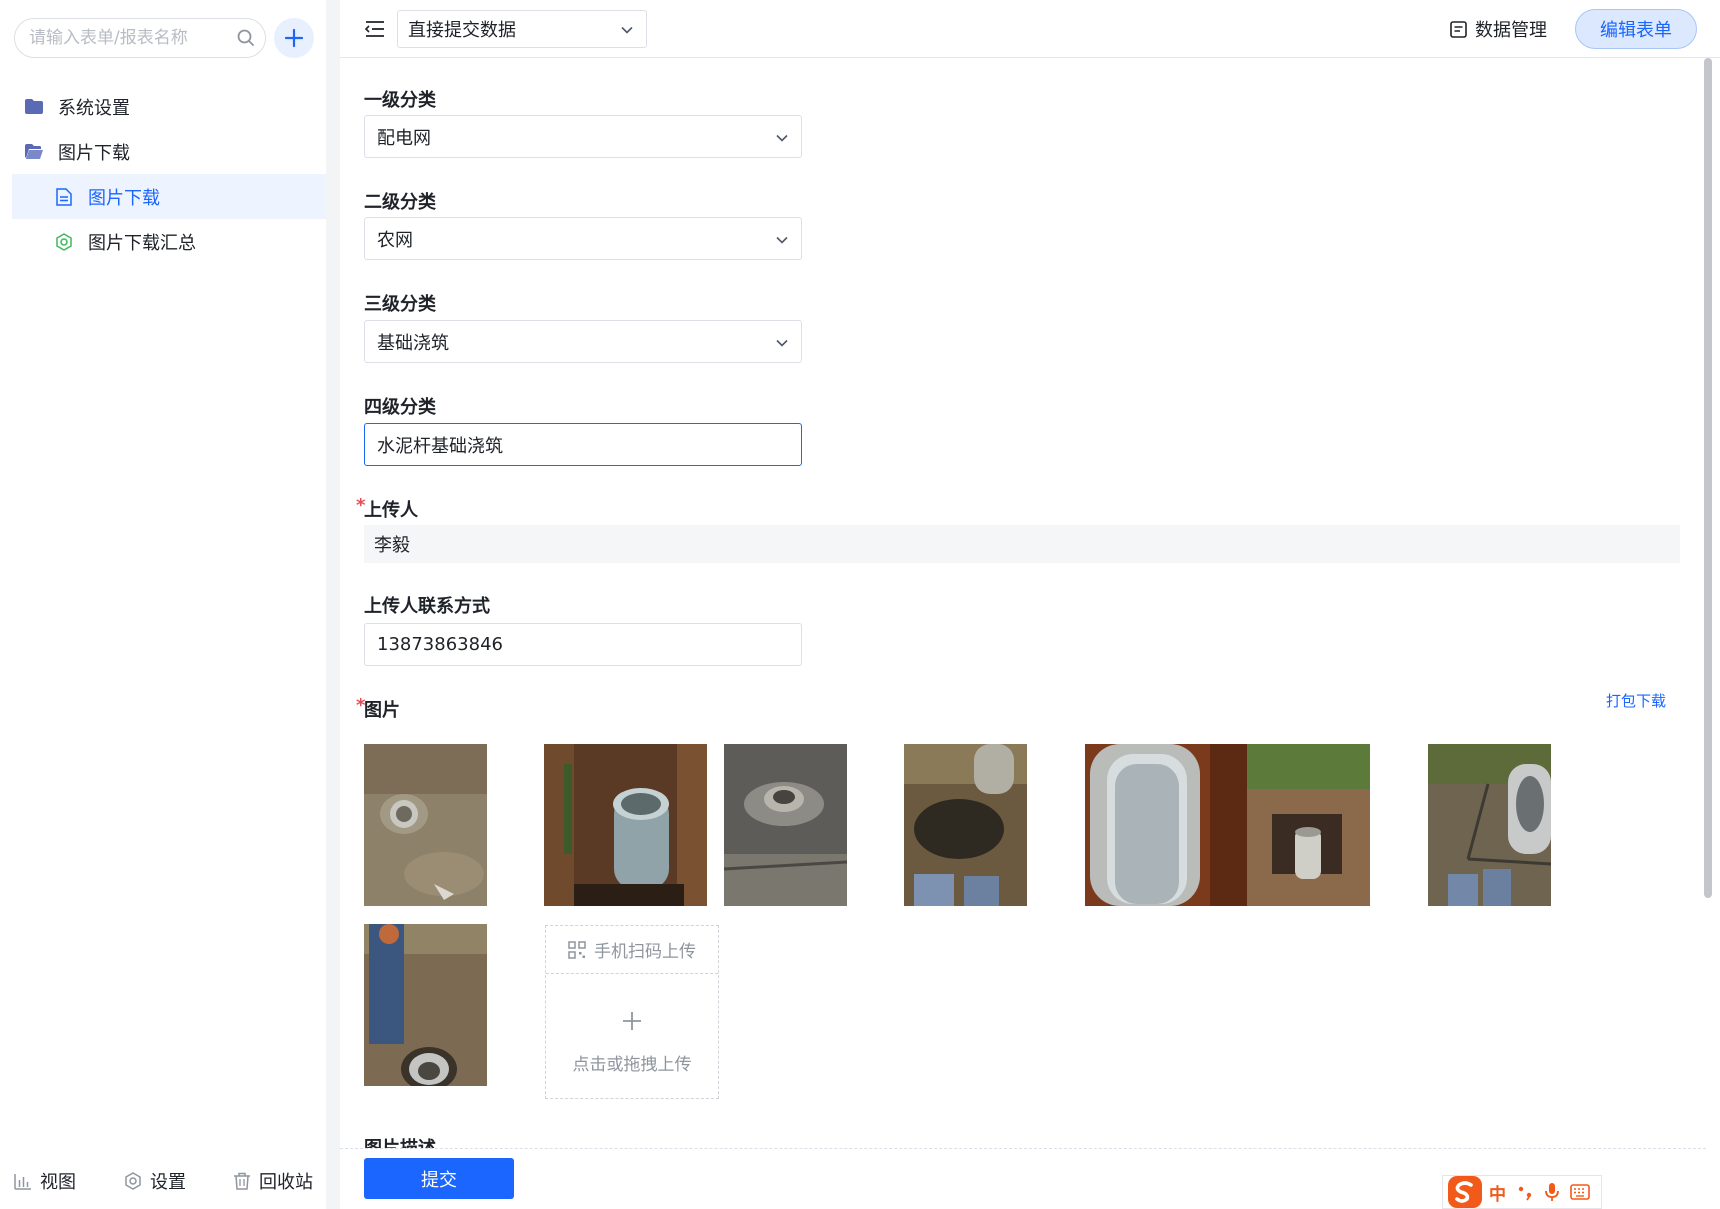 The width and height of the screenshot is (1720, 1209). Describe the element at coordinates (1497, 1194) in the screenshot. I see `ime-mode-label: 中` at that location.